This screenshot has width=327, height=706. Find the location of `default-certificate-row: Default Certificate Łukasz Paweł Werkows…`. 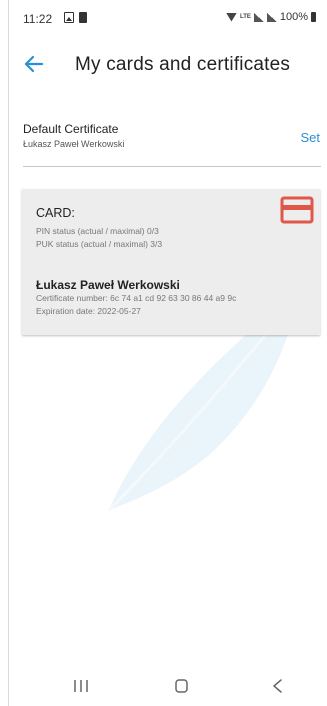

default-certificate-row: Default Certificate Łukasz Paweł Werkows… is located at coordinates (168, 140).